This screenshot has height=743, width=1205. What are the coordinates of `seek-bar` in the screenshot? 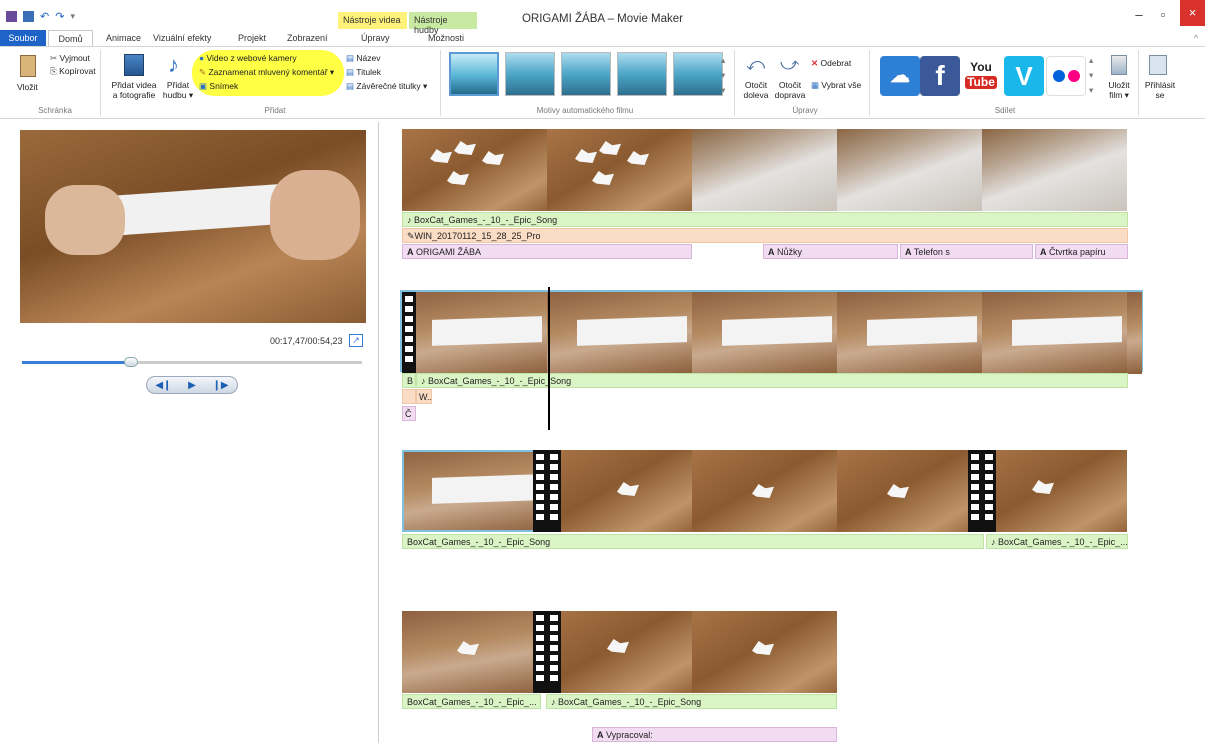 It's located at (192, 362).